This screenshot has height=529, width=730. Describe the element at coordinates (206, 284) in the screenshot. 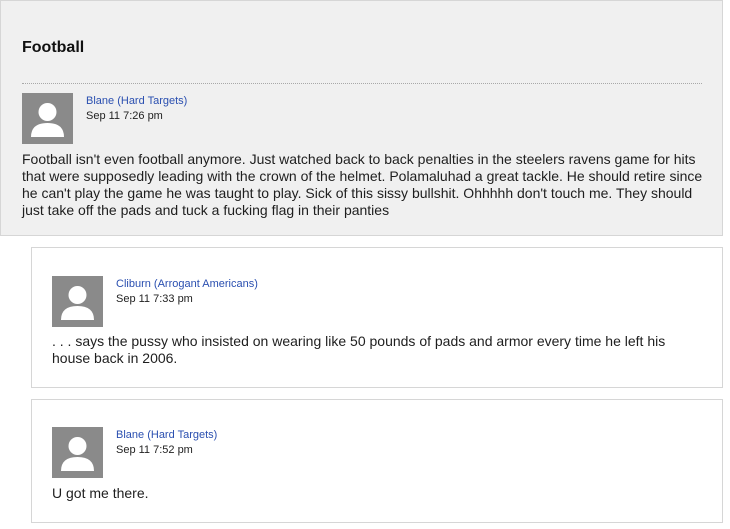

I see `team-link: Arrogant Americans` at that location.